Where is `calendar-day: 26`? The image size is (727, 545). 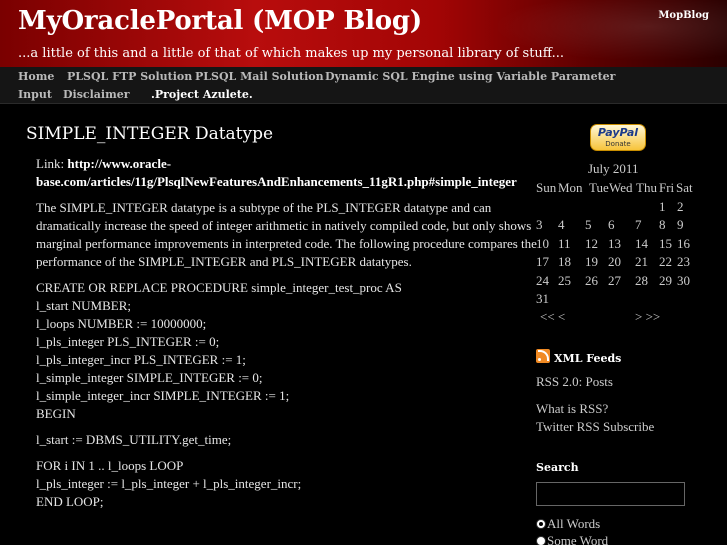 calendar-day: 26 is located at coordinates (591, 280).